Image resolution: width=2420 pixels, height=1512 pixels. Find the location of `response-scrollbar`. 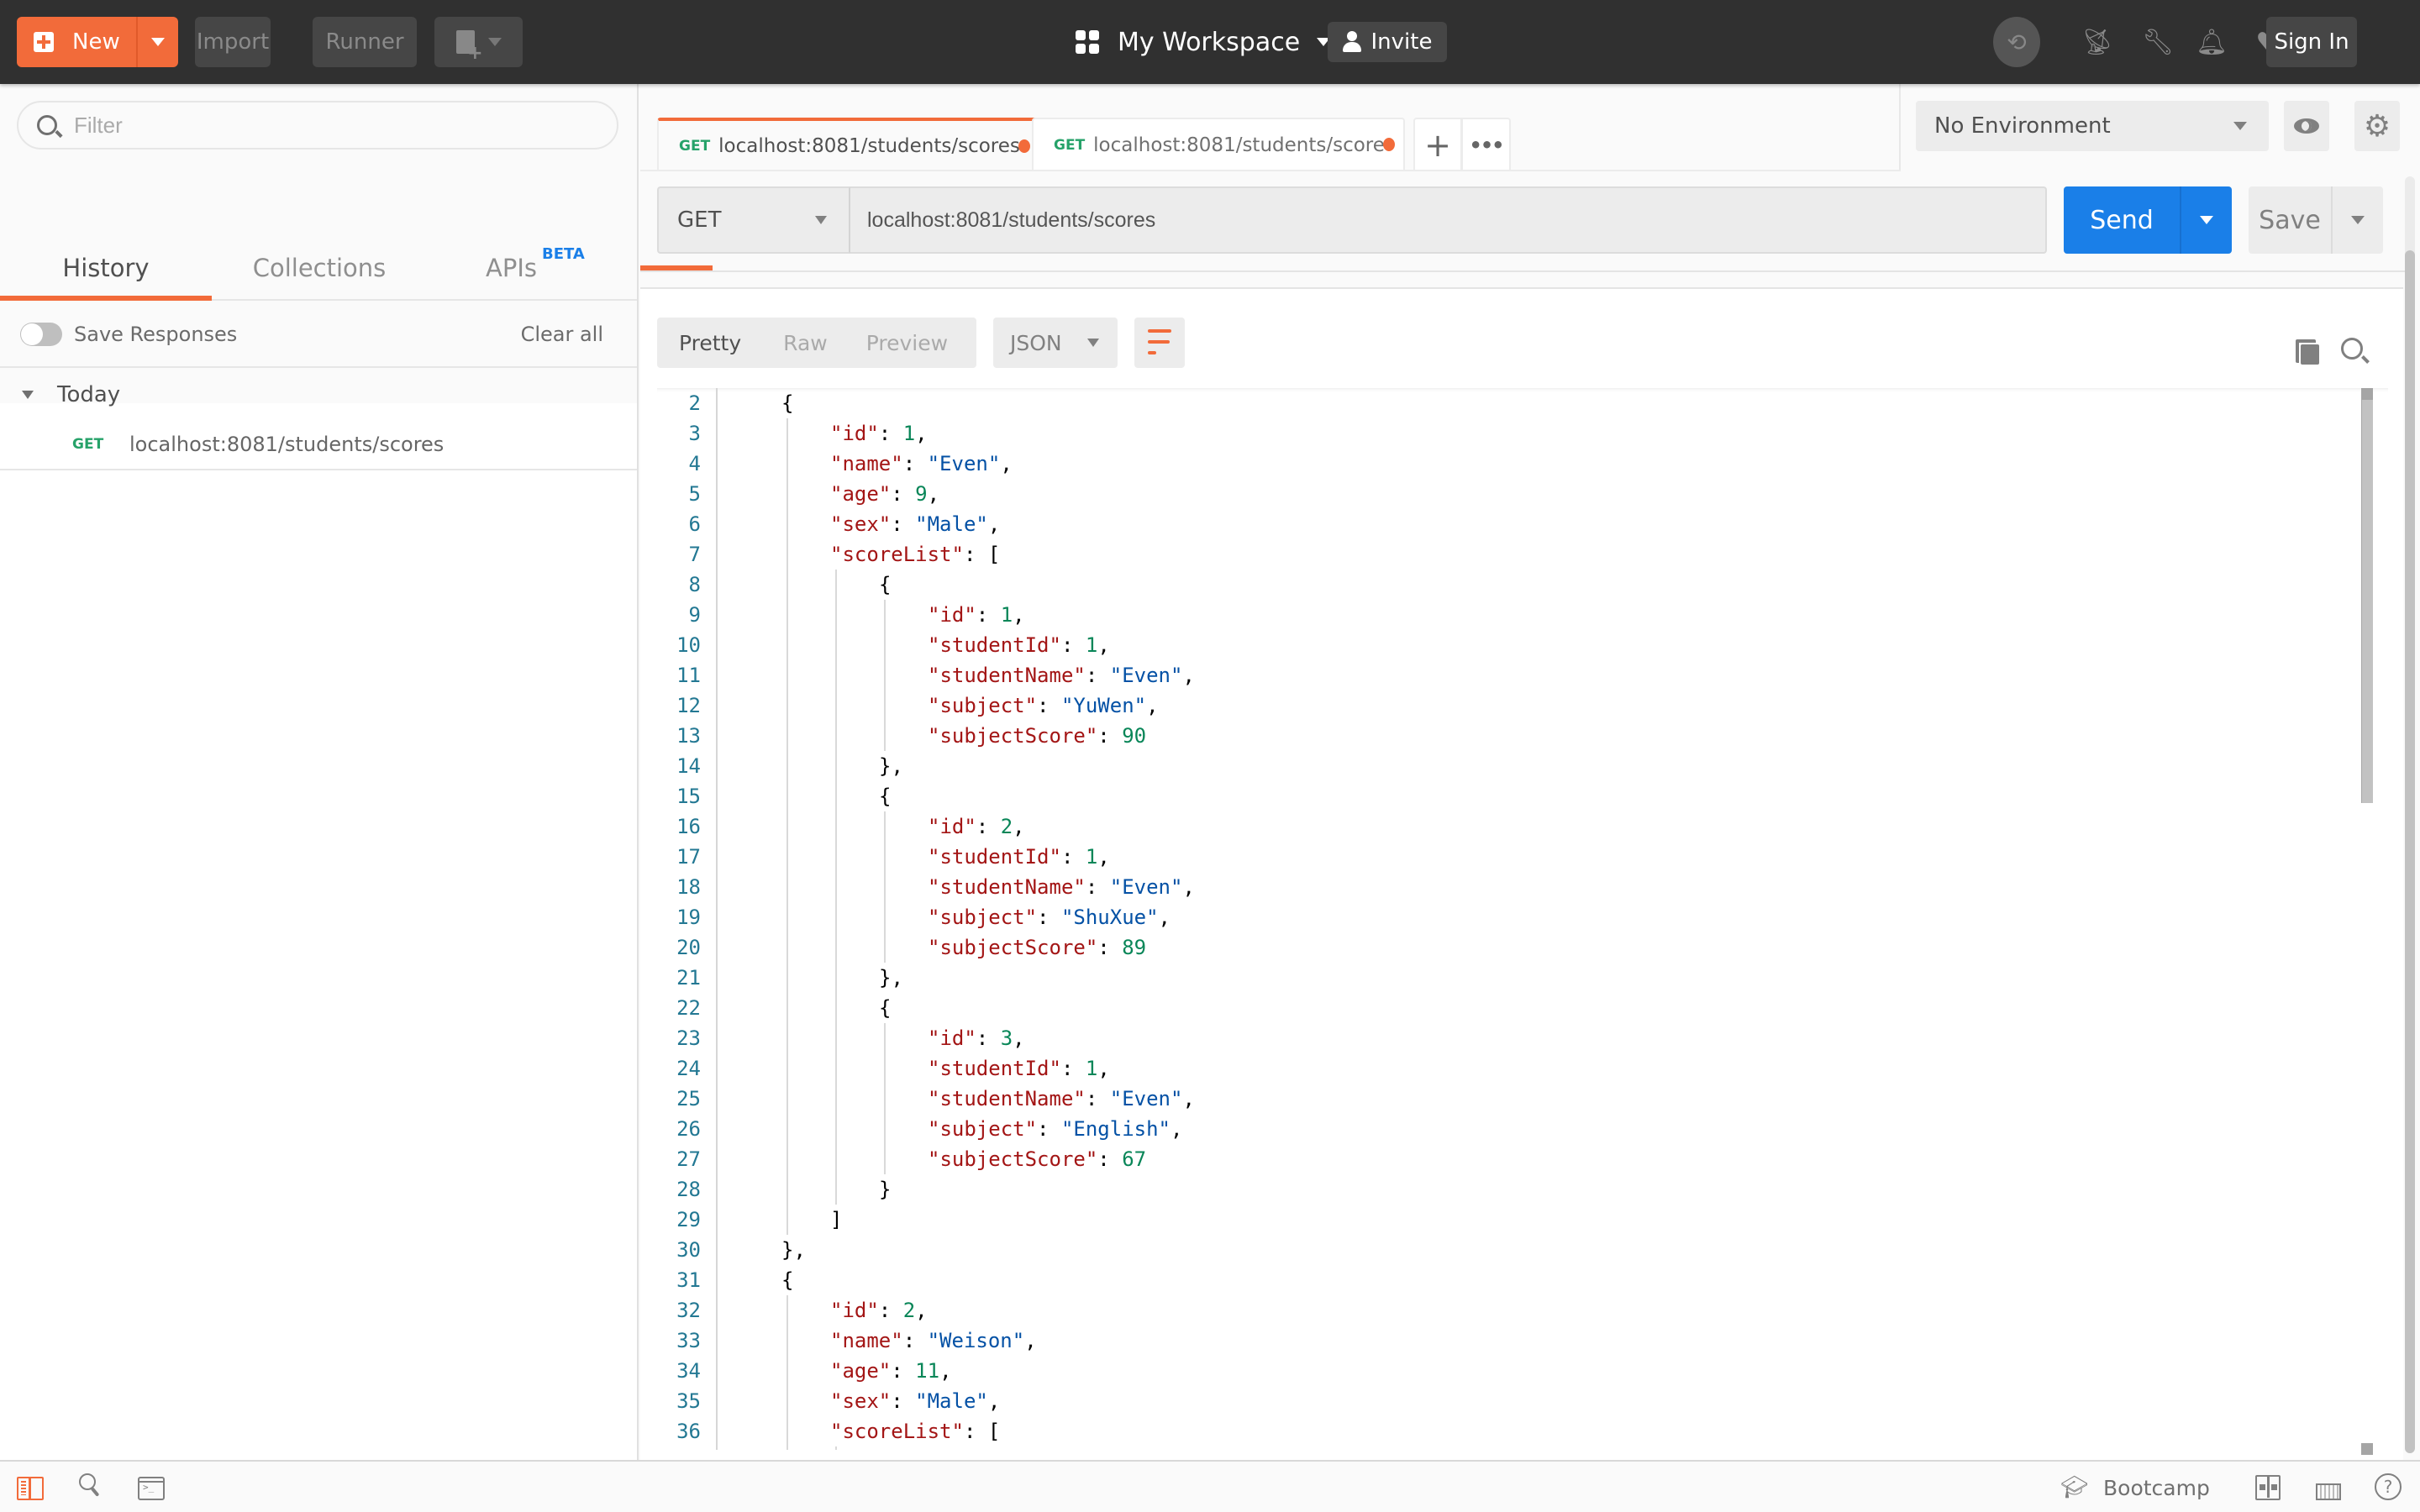

response-scrollbar is located at coordinates (2367, 921).